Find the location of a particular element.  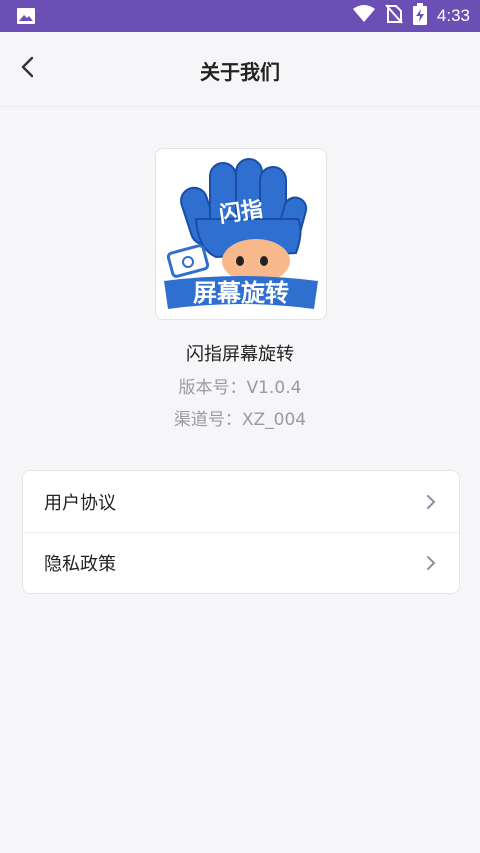

app-name: 闪指屏幕旋转 is located at coordinates (240, 354).